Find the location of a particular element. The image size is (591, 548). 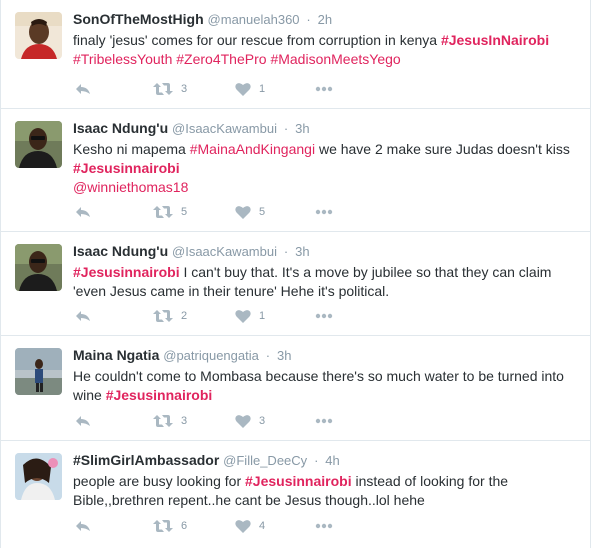

like-button: 3 is located at coordinates (250, 421).